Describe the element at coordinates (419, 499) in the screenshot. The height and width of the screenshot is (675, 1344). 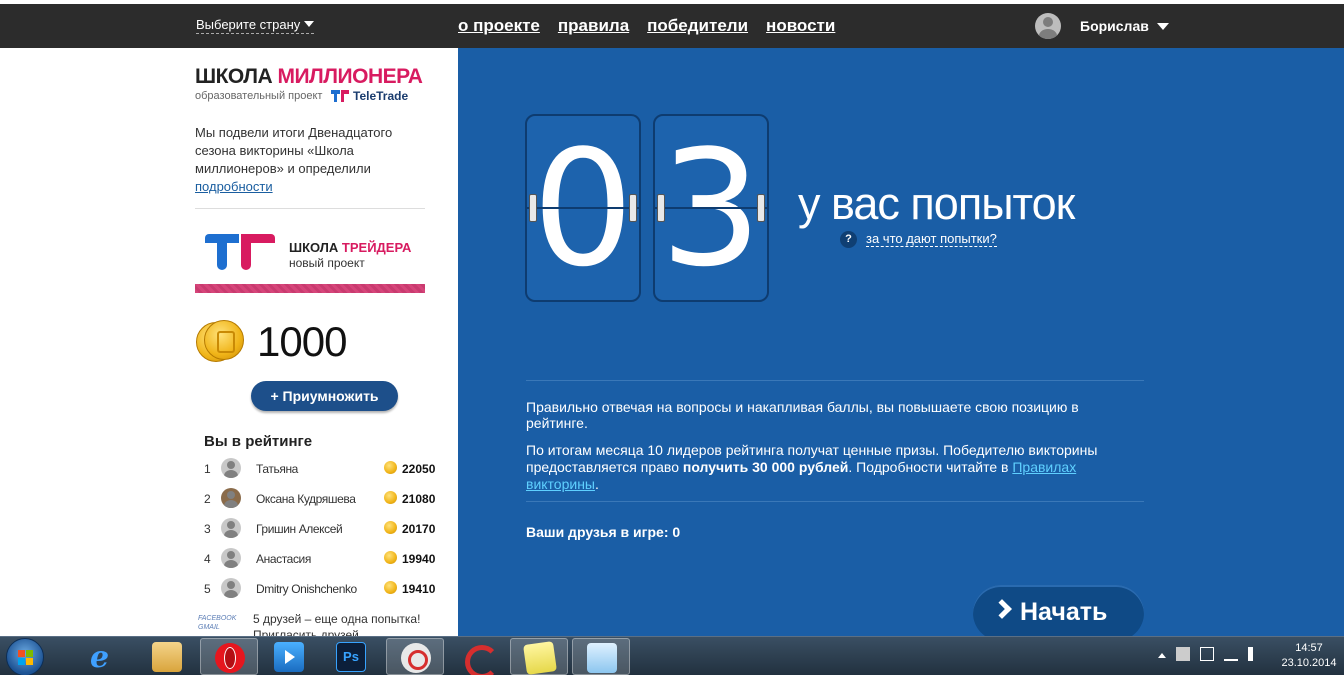
I see `player-score: 21080` at that location.